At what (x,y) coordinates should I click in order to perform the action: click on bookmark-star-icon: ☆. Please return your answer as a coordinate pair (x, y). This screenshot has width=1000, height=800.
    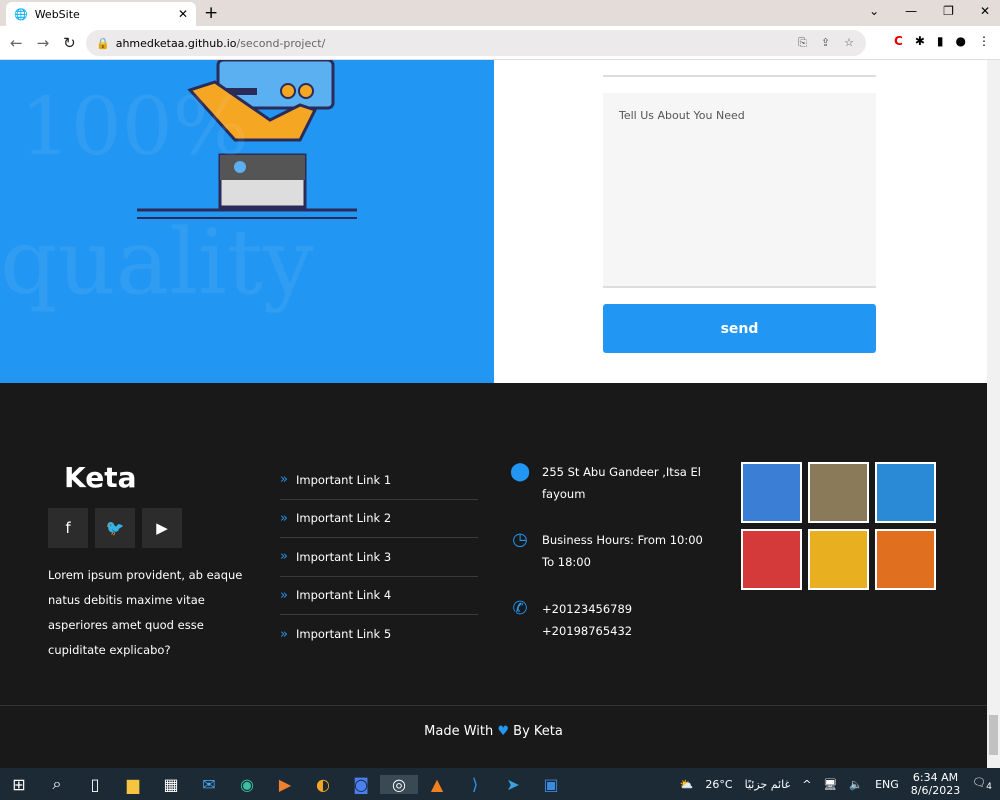
    Looking at the image, I should click on (849, 43).